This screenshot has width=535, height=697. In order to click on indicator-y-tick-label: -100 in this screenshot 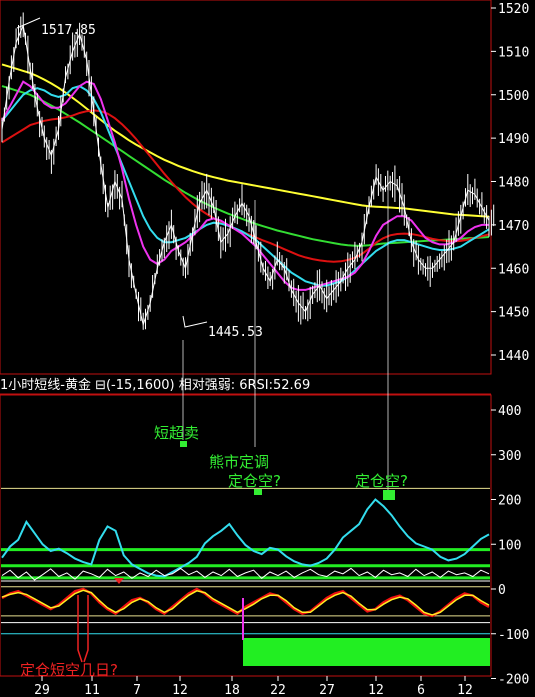, I will do `click(513, 635)`.